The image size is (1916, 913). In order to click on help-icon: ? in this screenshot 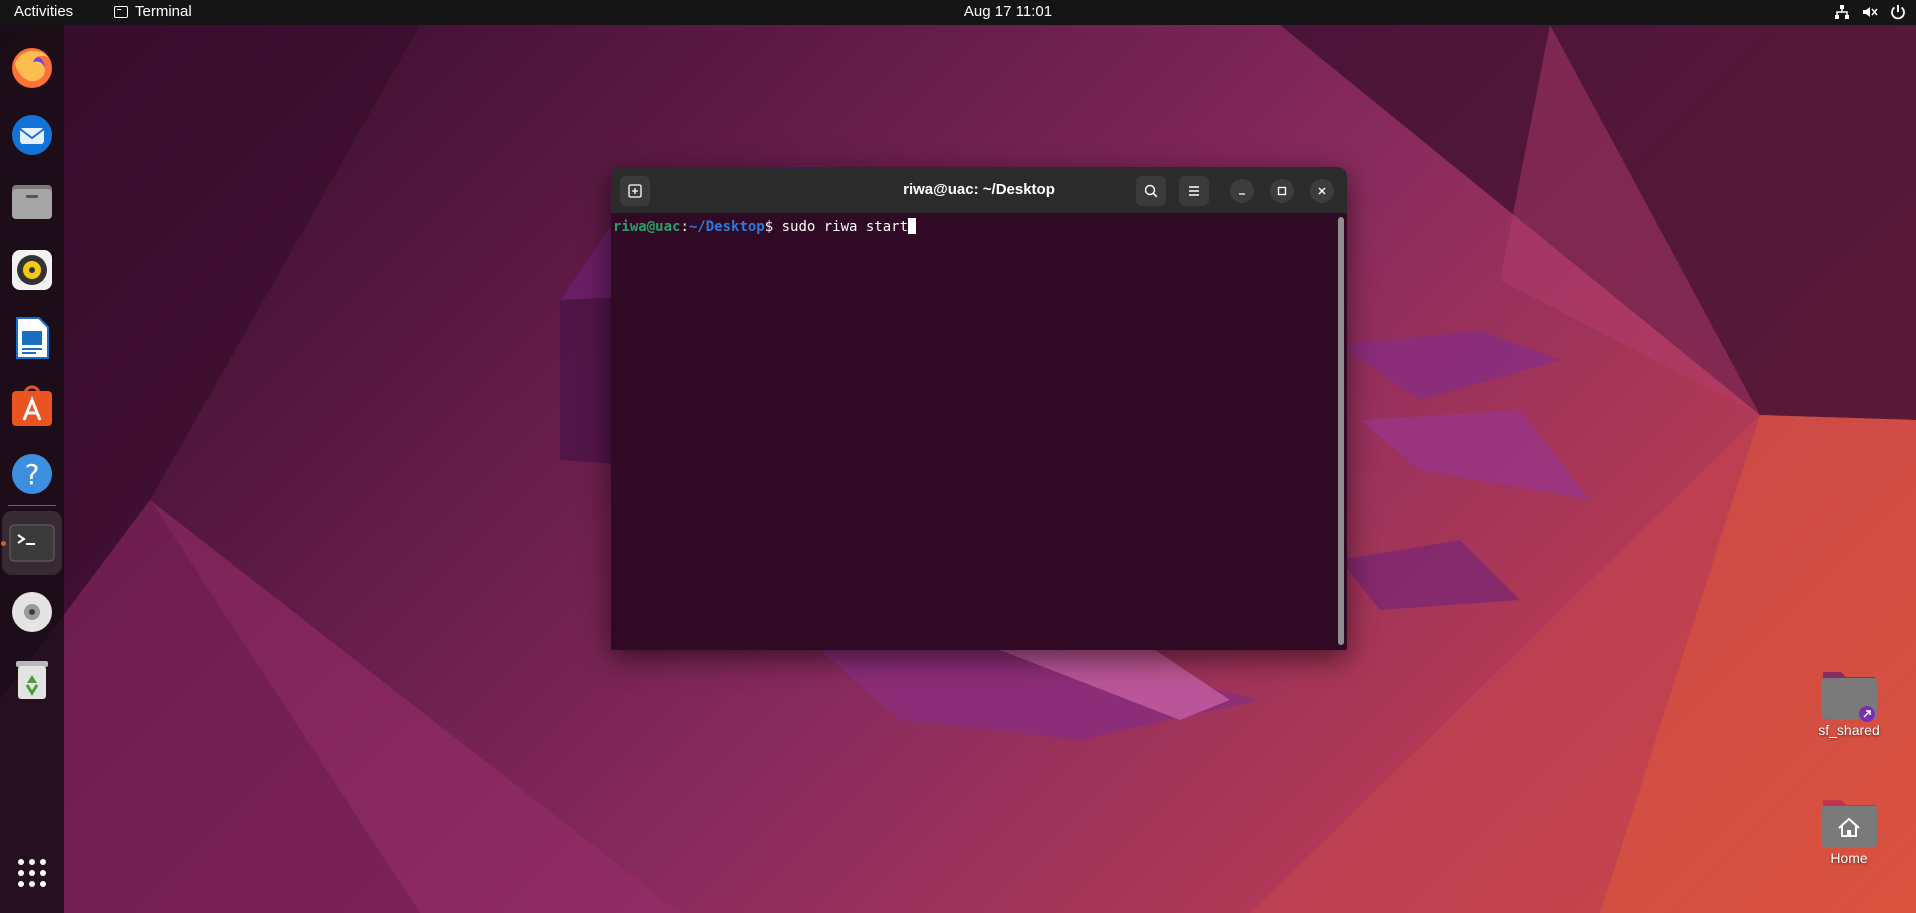, I will do `click(32, 474)`.